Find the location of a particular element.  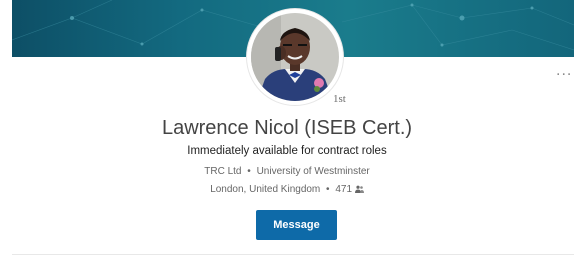

avatar is located at coordinates (295, 57).